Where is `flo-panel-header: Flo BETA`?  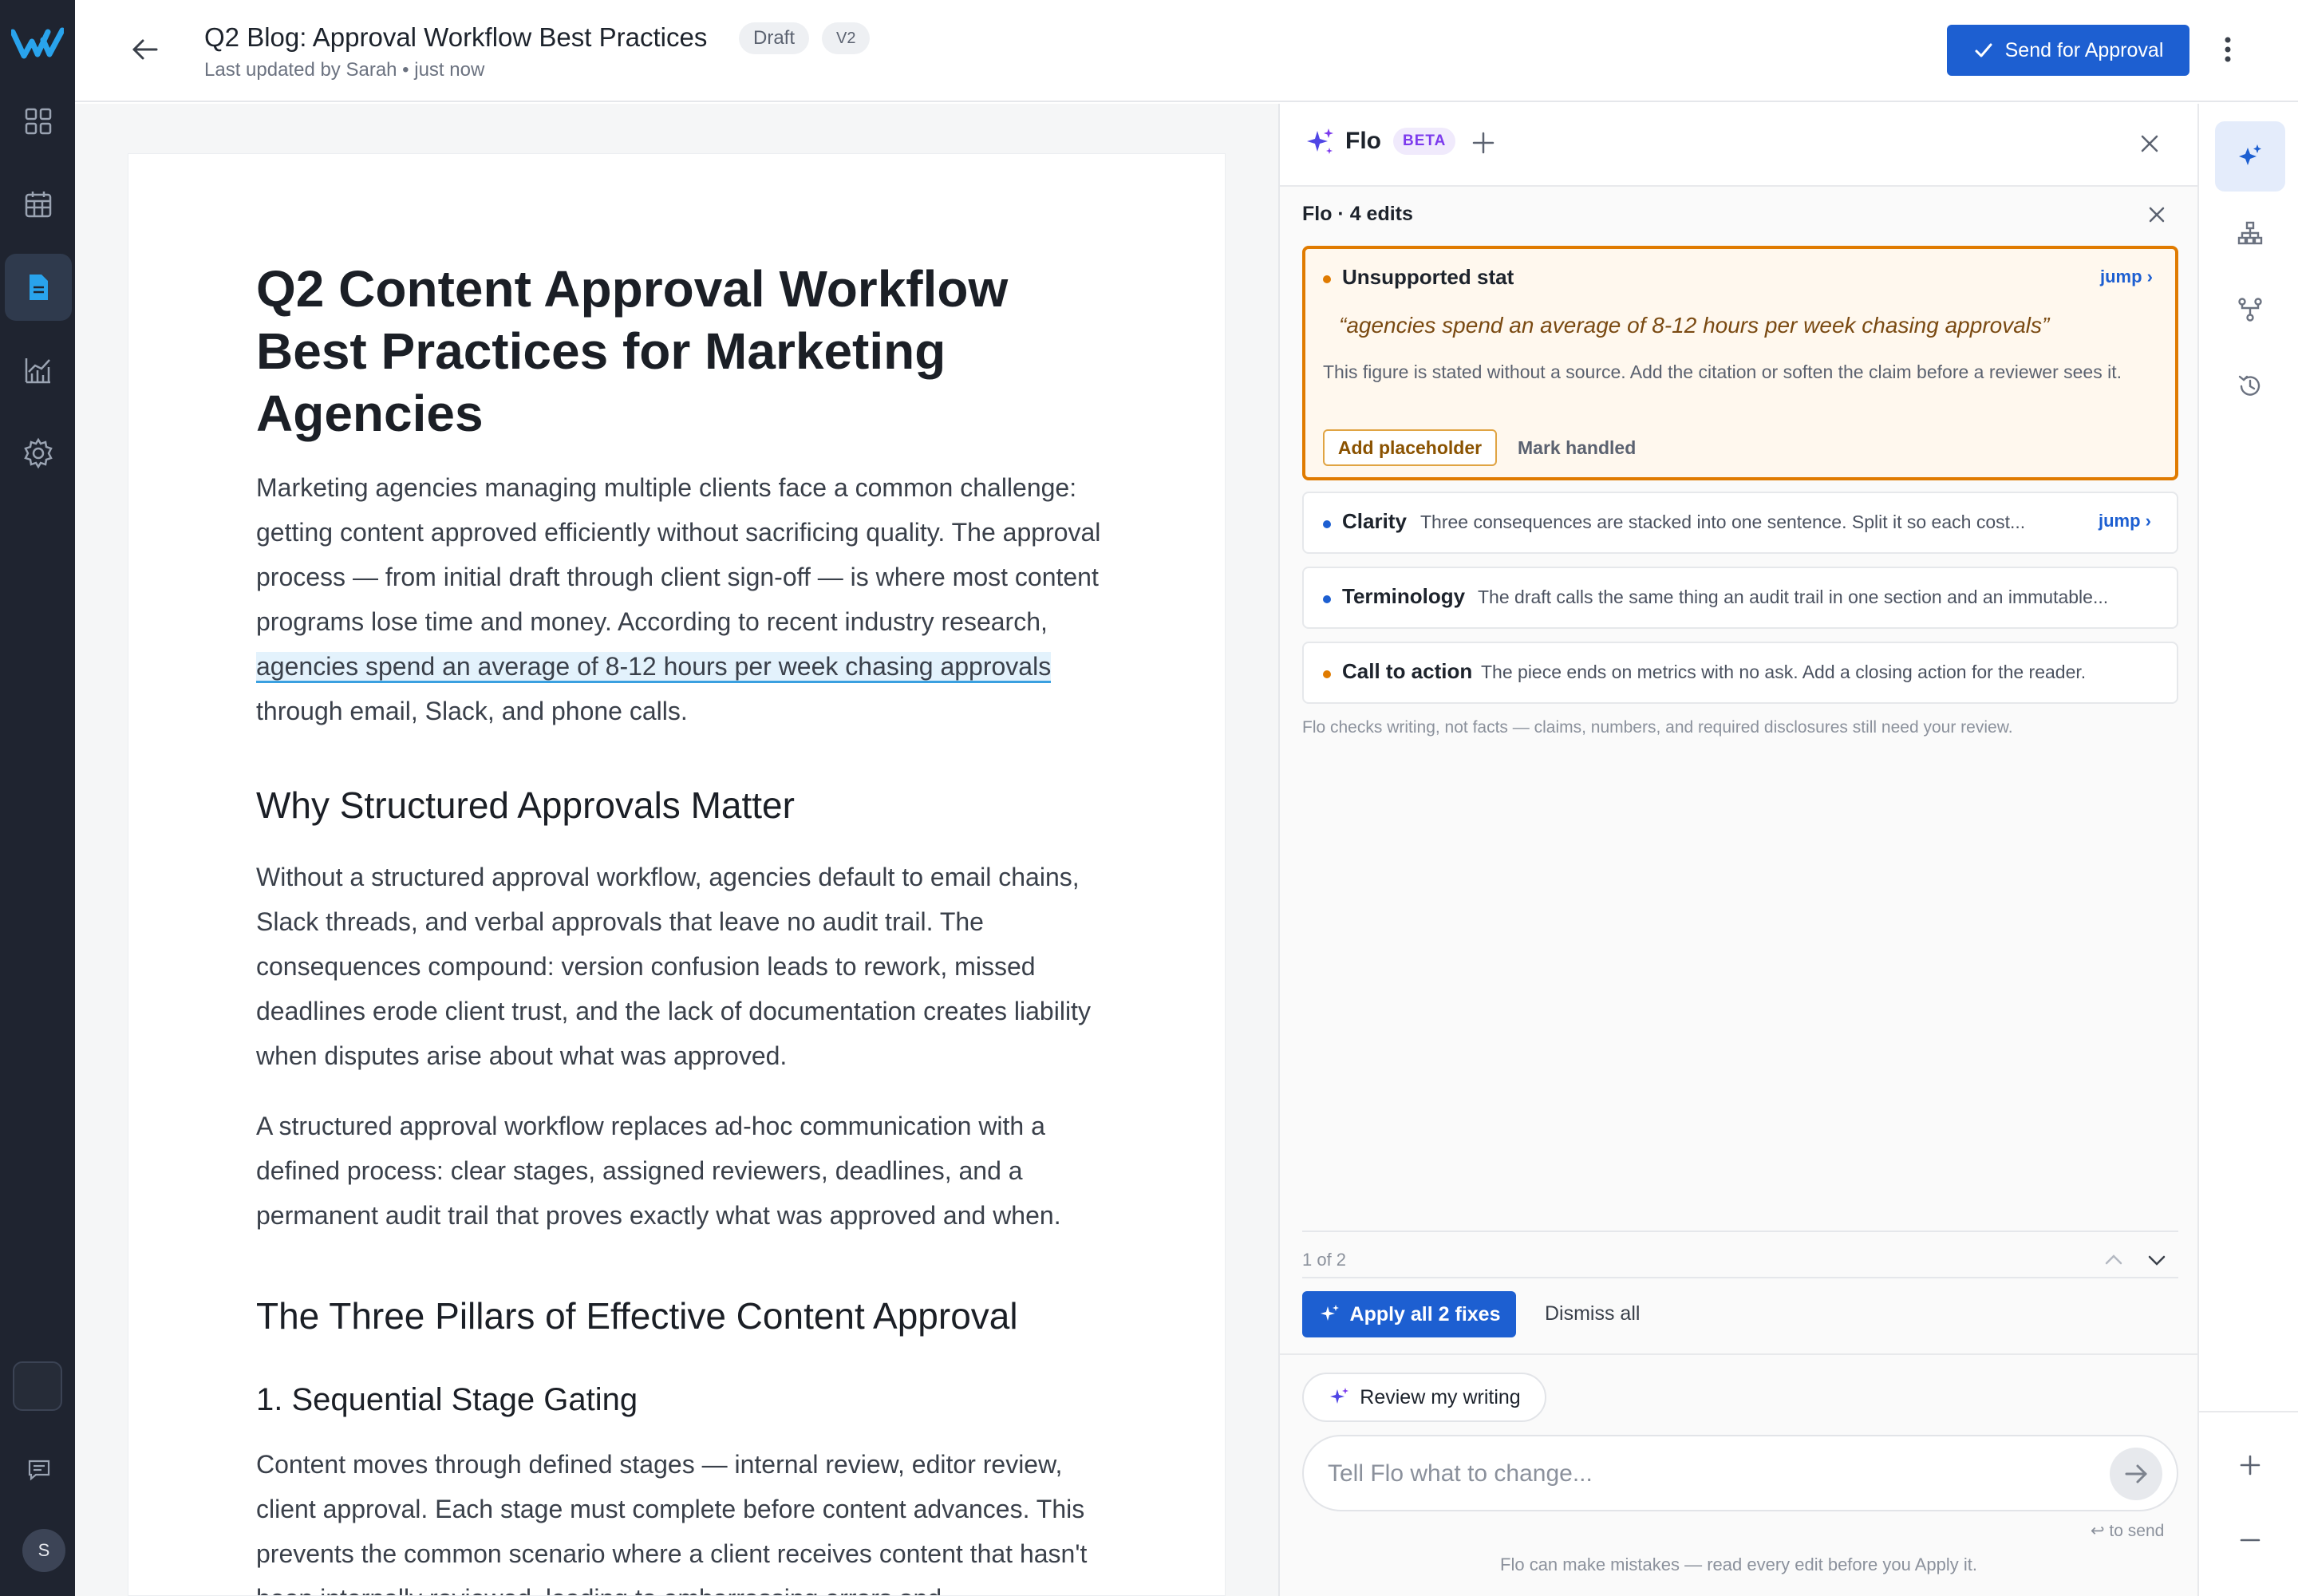 flo-panel-header: Flo BETA is located at coordinates (1739, 145).